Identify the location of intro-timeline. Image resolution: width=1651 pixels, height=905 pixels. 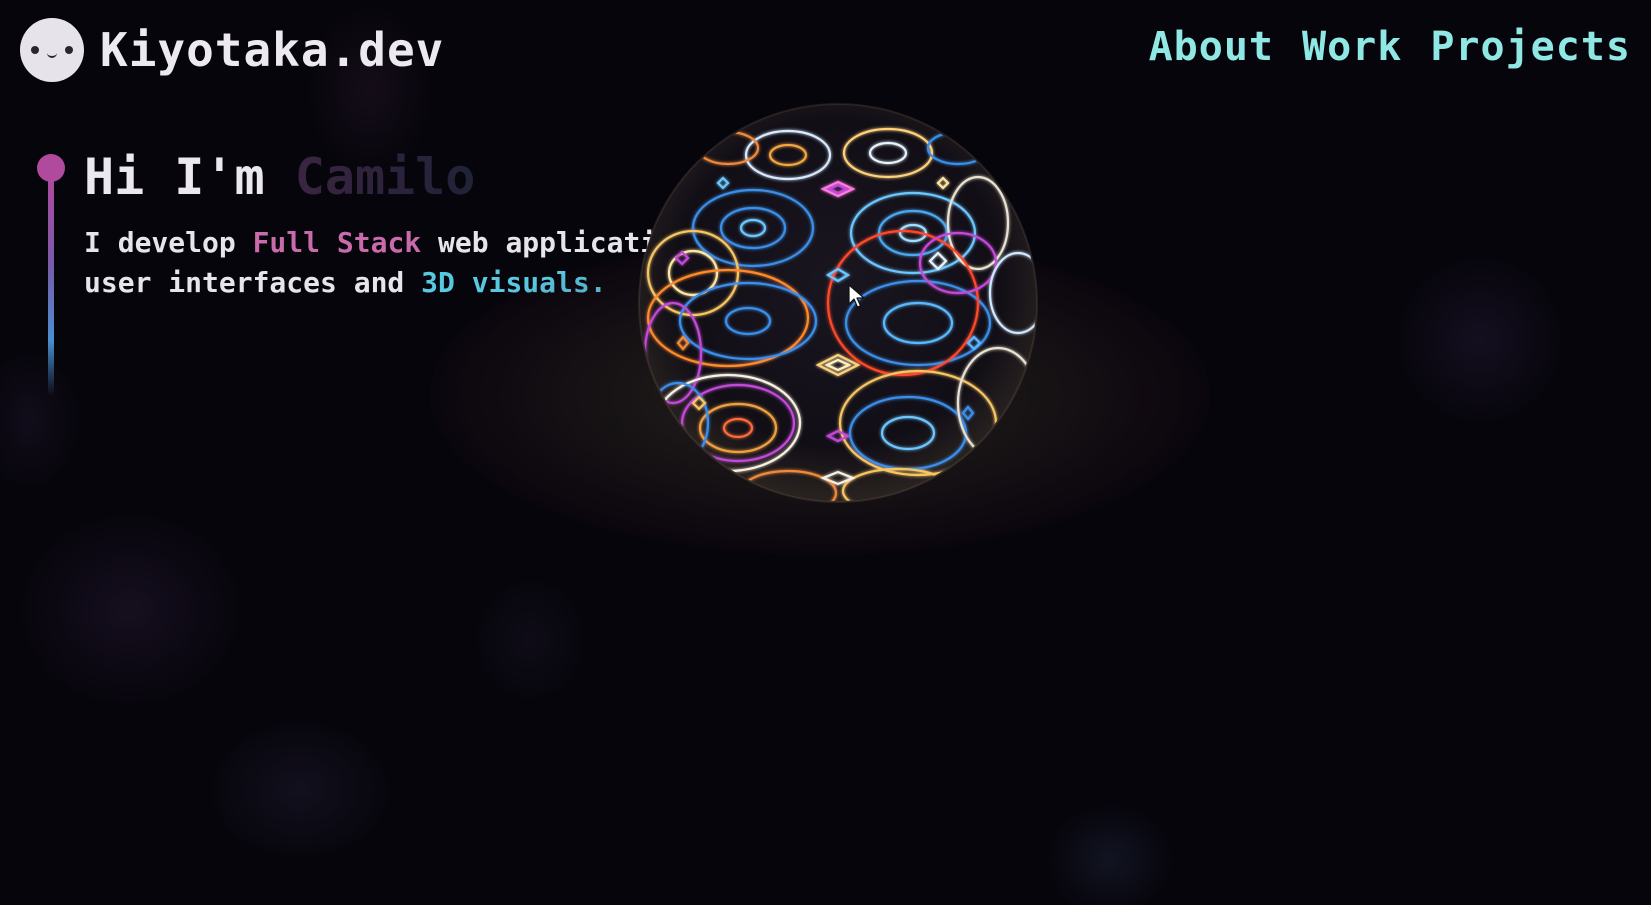
(51, 279).